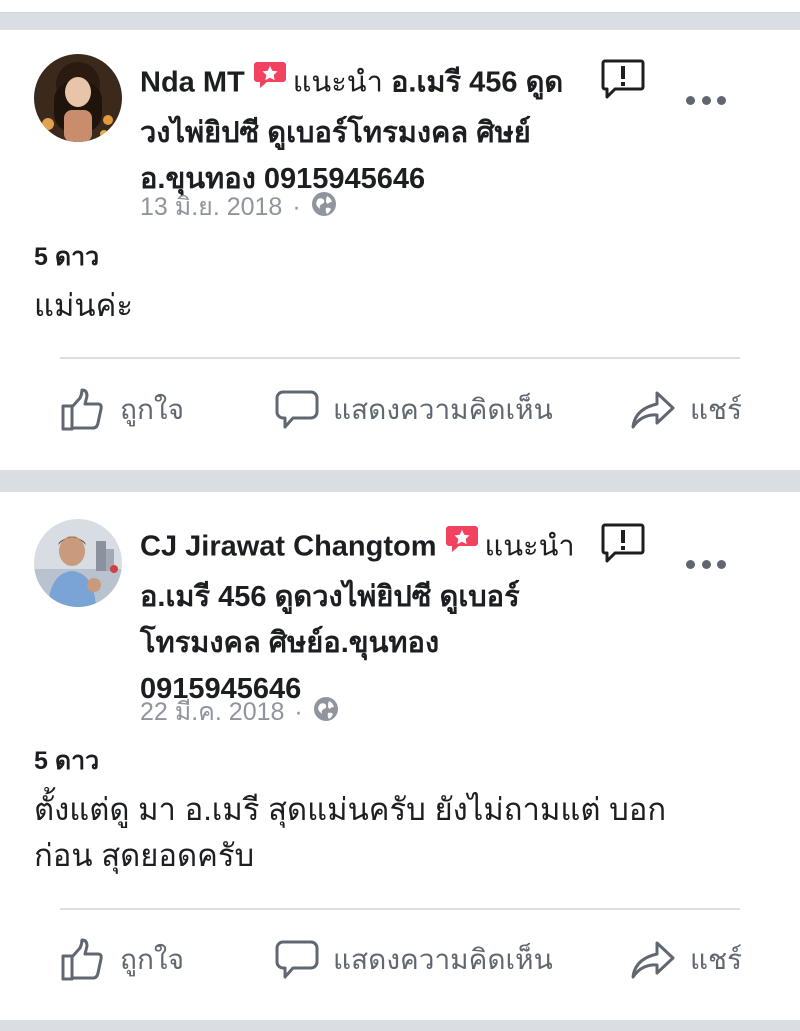 The width and height of the screenshot is (800, 1031). I want to click on page-name: อ.เมรี 456 ดูดวงไพ่ยิปซี ดูเบอร์, so click(370, 597).